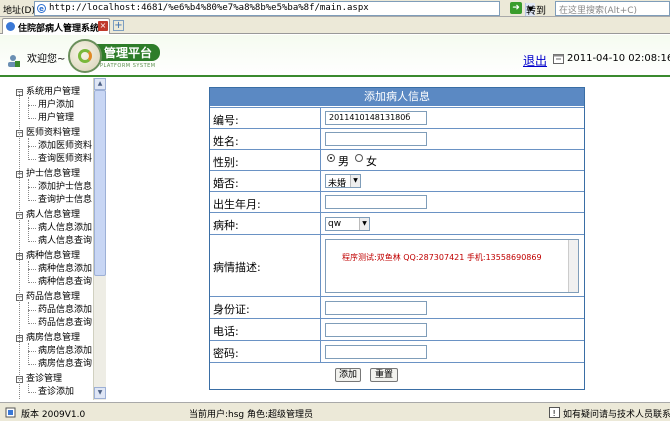 This screenshot has width=670, height=421. I want to click on sidebar-group: − 系统用户管理, so click(46, 92).